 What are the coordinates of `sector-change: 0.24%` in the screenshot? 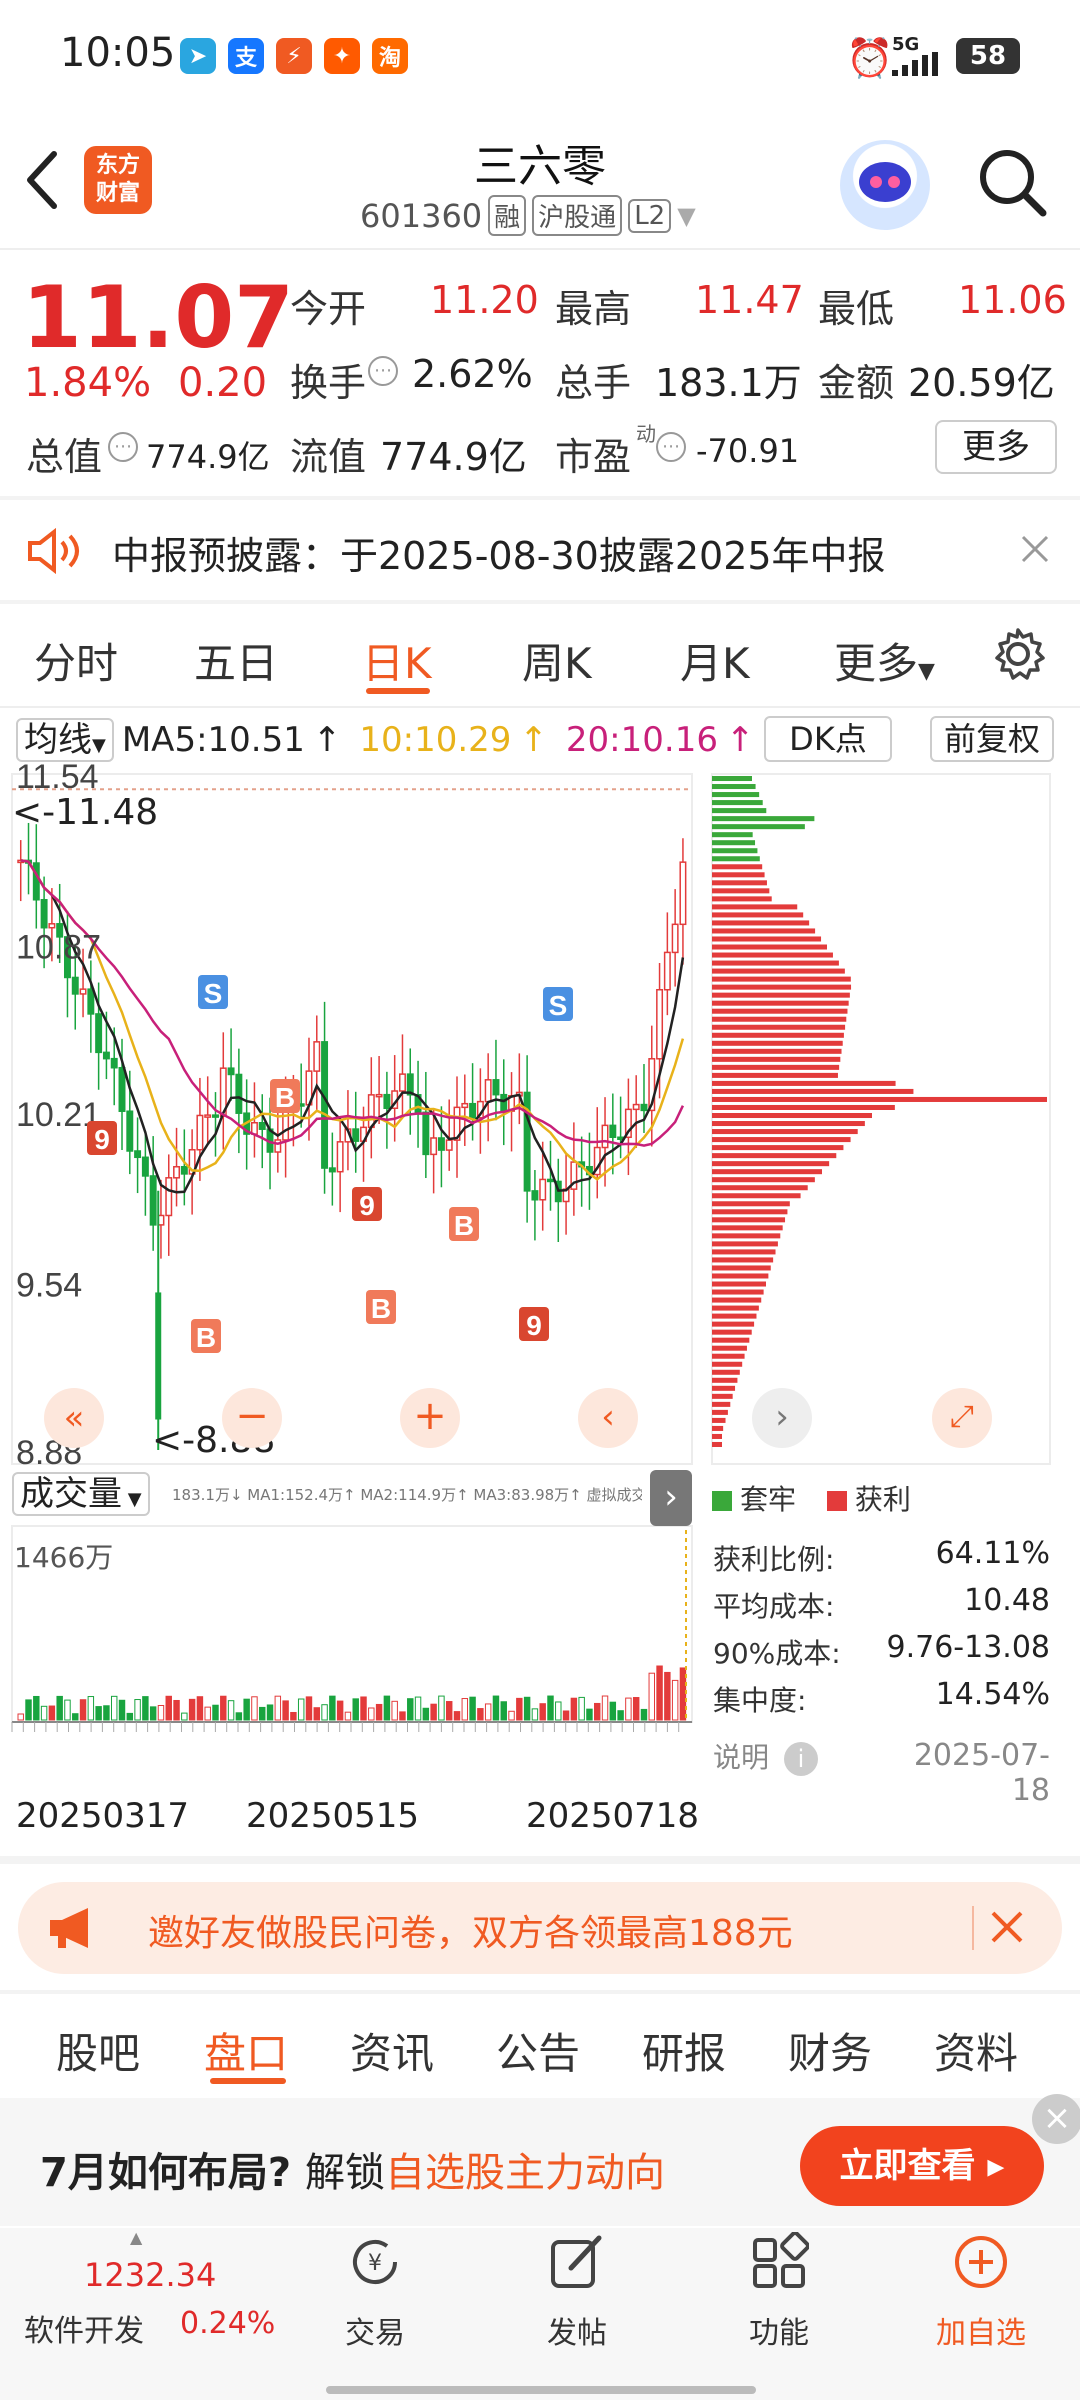 It's located at (228, 2323).